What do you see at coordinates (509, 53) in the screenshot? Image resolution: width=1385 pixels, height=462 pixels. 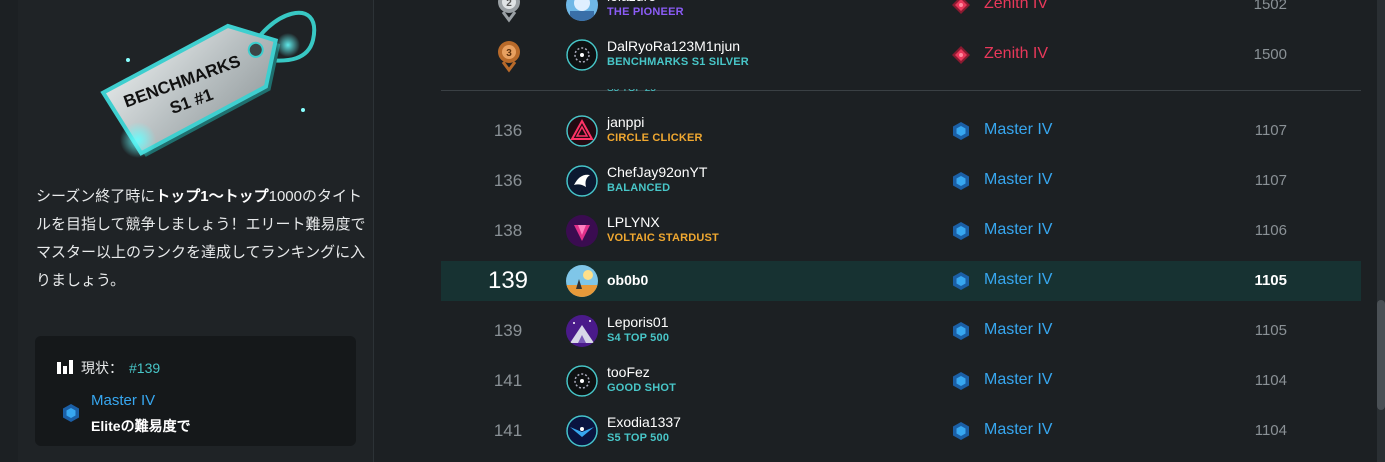 I see `svg-text: 3` at bounding box center [509, 53].